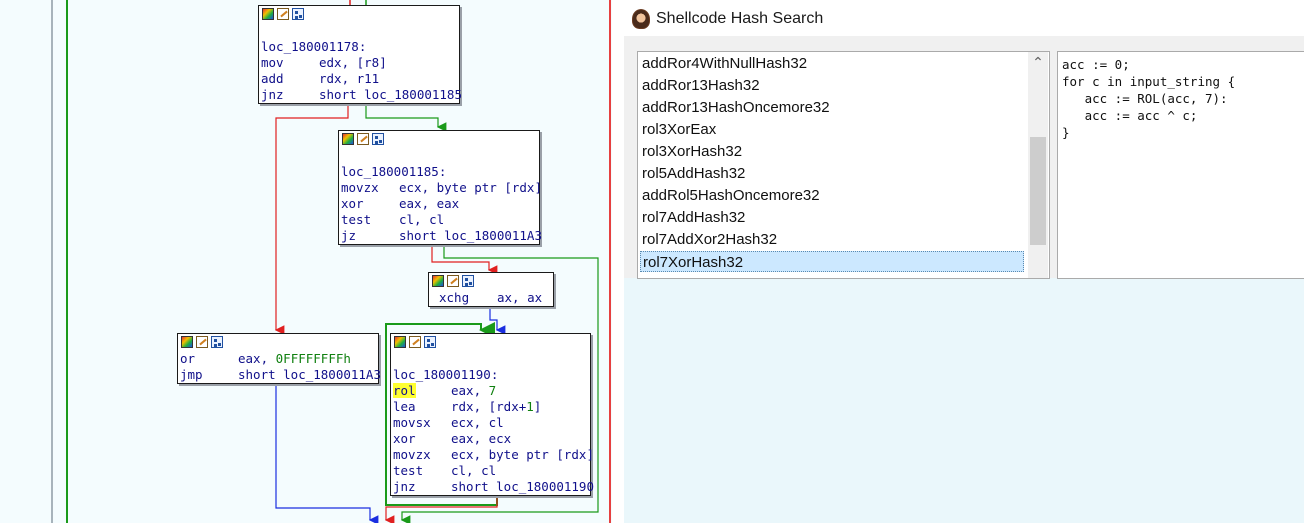 The height and width of the screenshot is (523, 1304). Describe the element at coordinates (360, 95) in the screenshot. I see `asm-line: jnz short loc_180001185` at that location.